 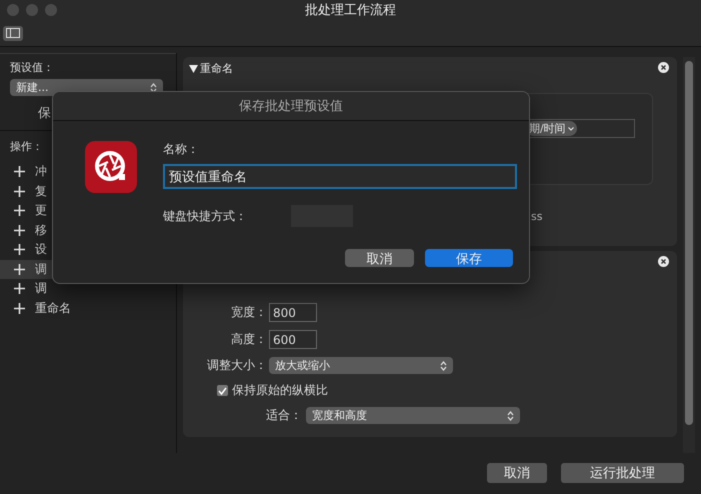 I want to click on fit-label: 适合：, so click(x=284, y=415).